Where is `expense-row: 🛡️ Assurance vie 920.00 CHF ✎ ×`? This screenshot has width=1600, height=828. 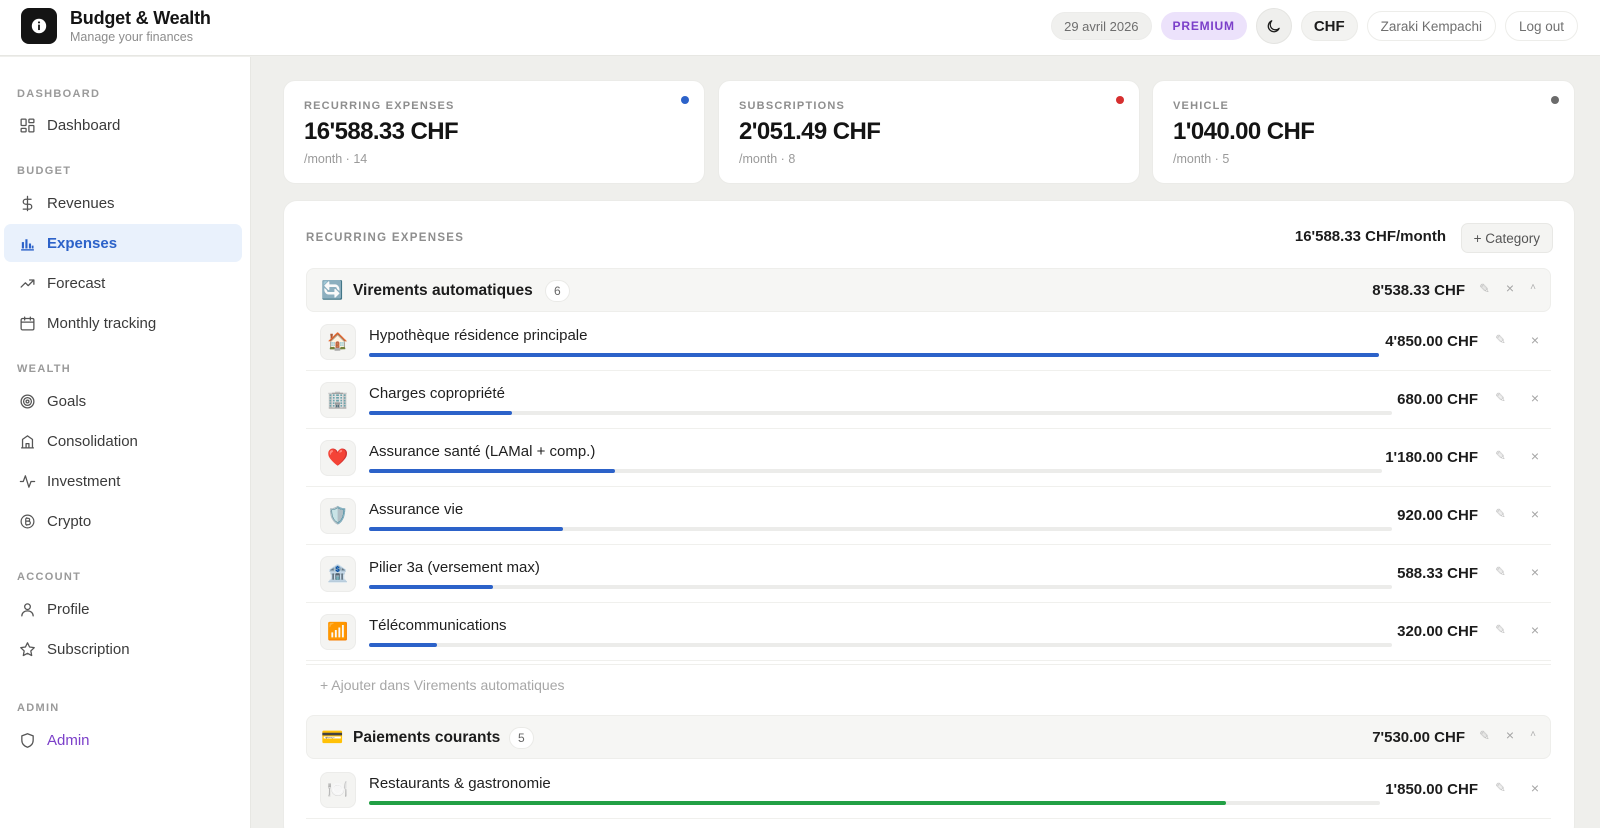
expense-row: 🛡️ Assurance vie 920.00 CHF ✎ × is located at coordinates (928, 516).